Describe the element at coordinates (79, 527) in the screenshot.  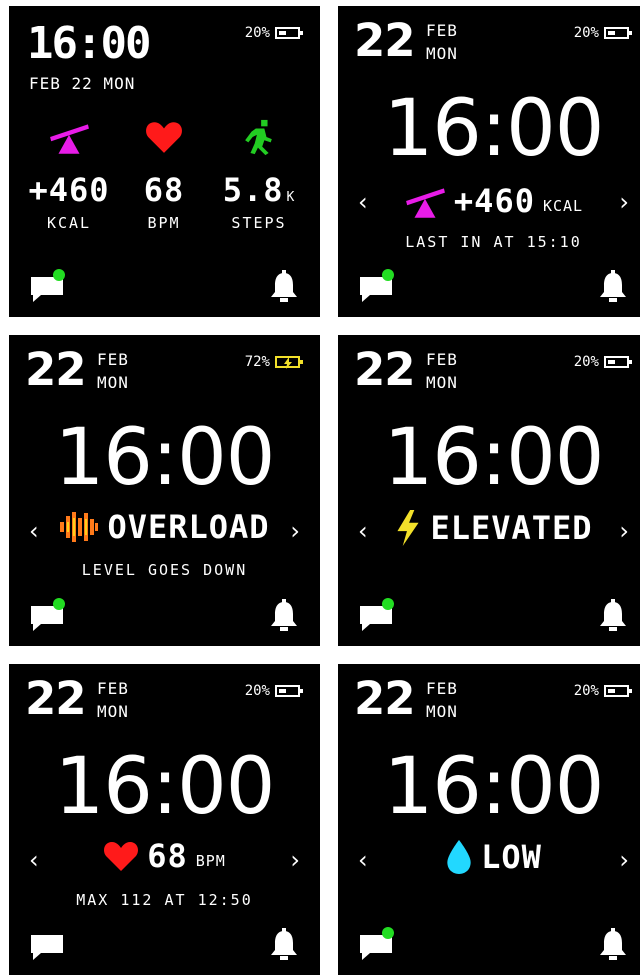
I see `stress-bars-icon` at that location.